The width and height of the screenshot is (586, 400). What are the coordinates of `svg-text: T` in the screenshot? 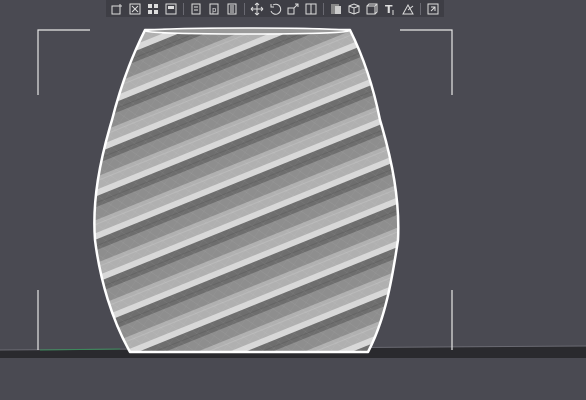 It's located at (389, 9).